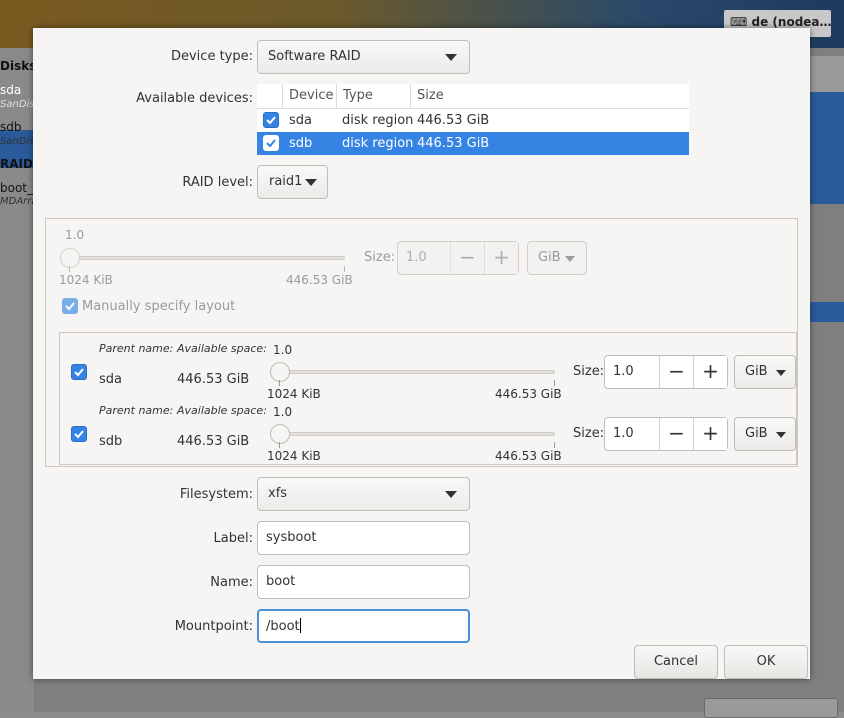 This screenshot has height=718, width=844. I want to click on background-item-boot: boot_, so click(17, 188).